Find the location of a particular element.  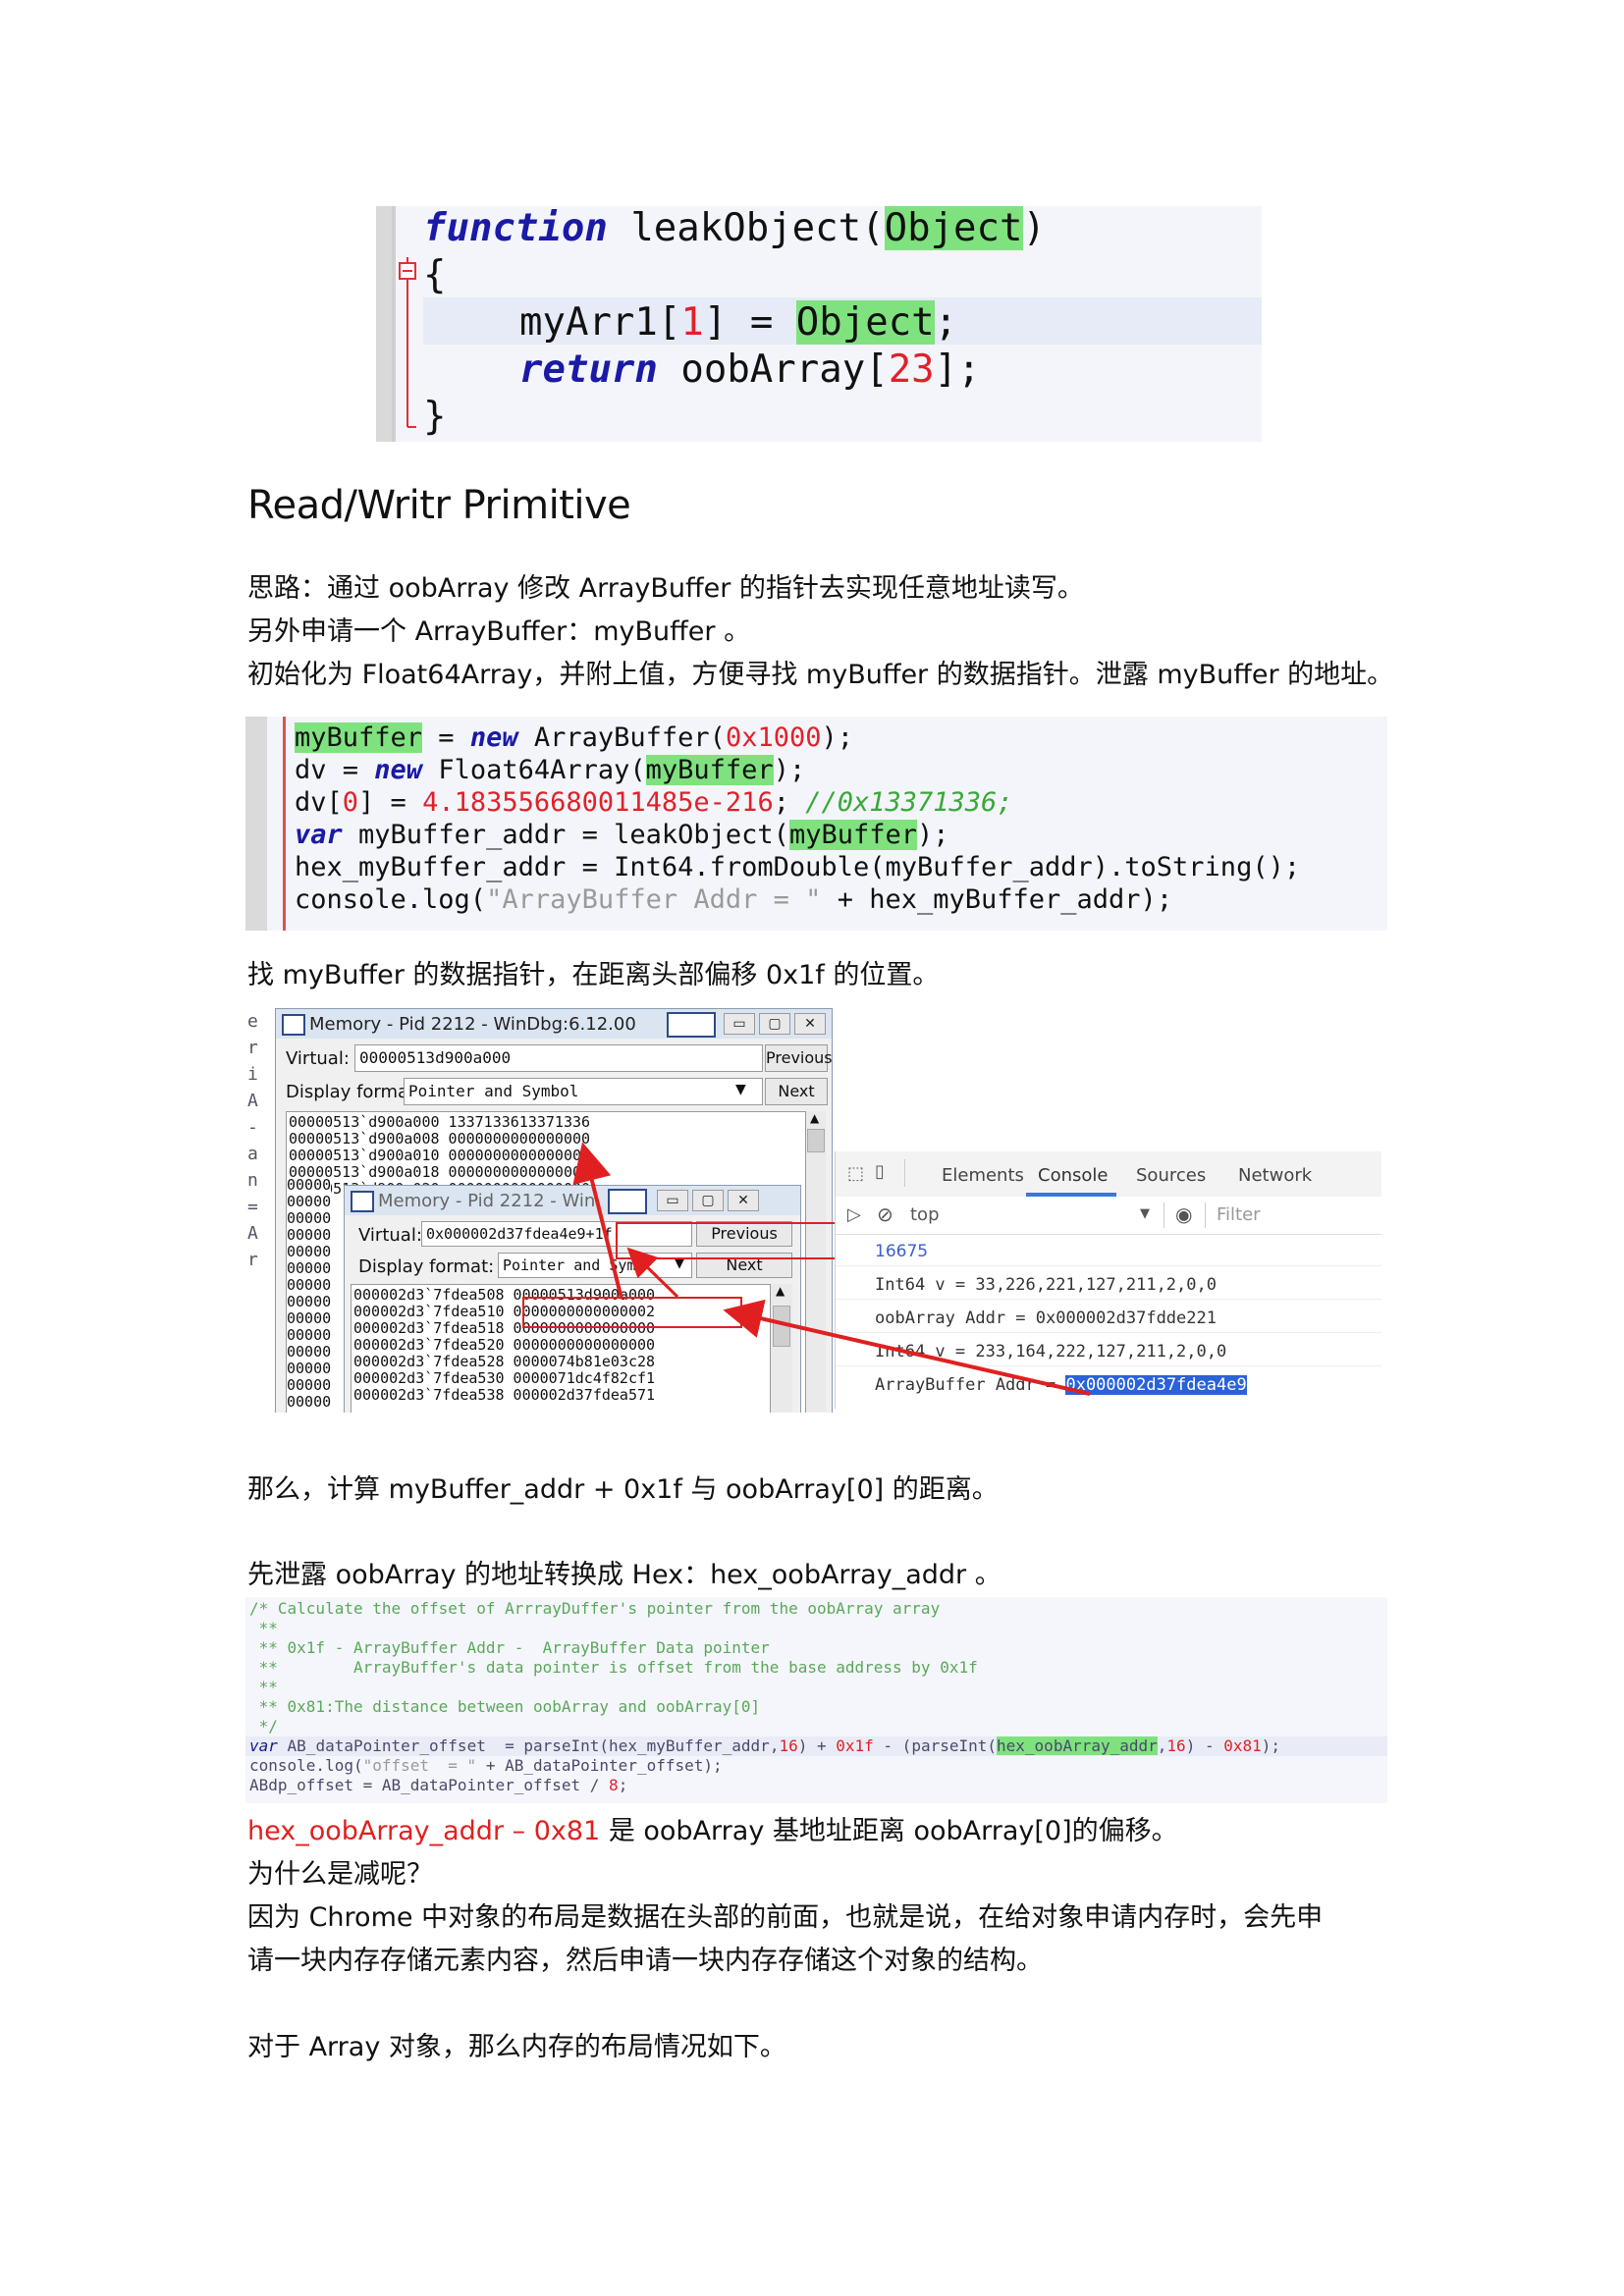

display-format-label: Display format: is located at coordinates (426, 1266).